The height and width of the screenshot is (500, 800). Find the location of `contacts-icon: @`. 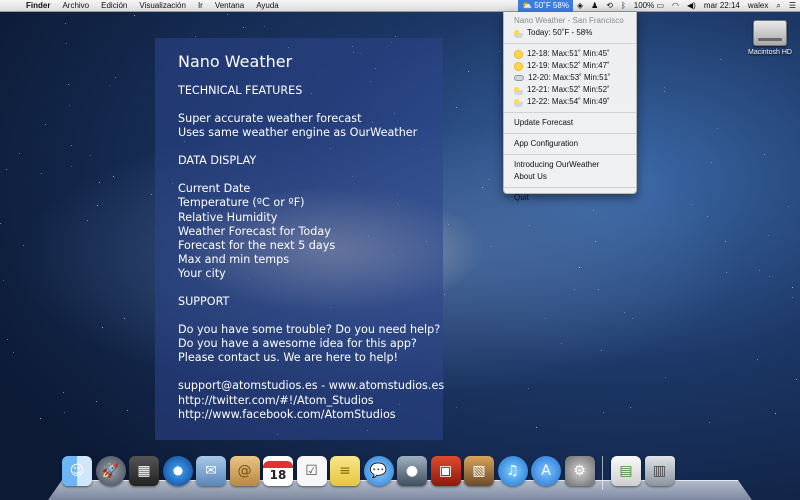

contacts-icon: @ is located at coordinates (244, 471).